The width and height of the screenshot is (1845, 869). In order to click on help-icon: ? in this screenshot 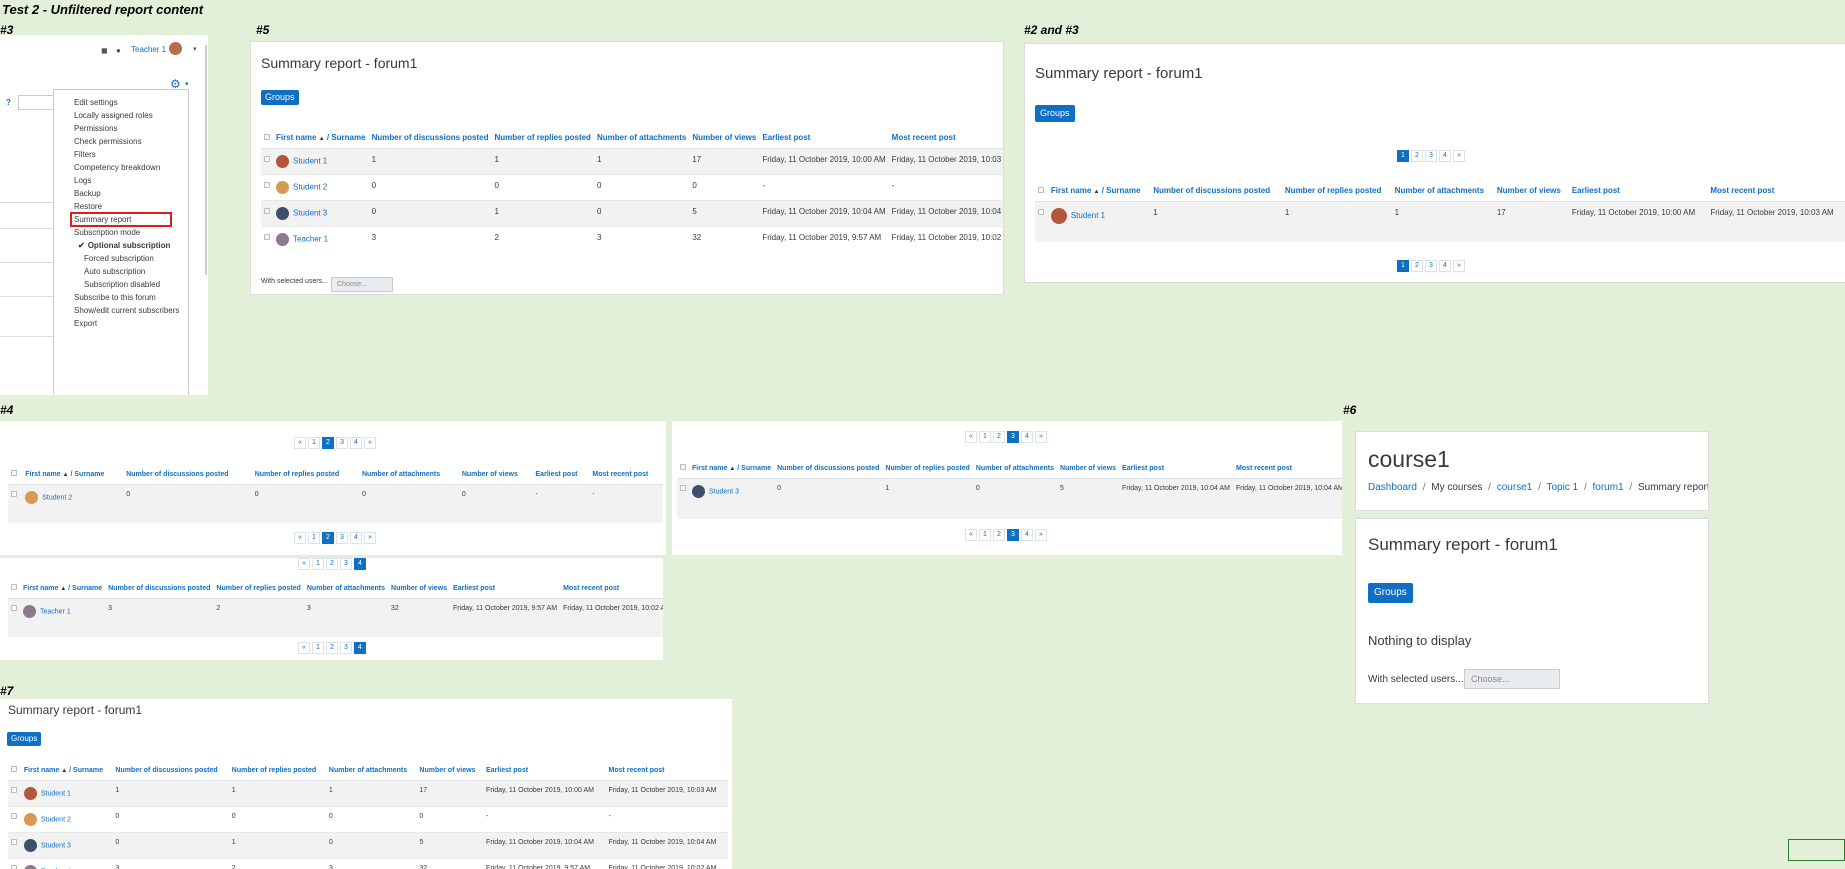, I will do `click(8, 102)`.